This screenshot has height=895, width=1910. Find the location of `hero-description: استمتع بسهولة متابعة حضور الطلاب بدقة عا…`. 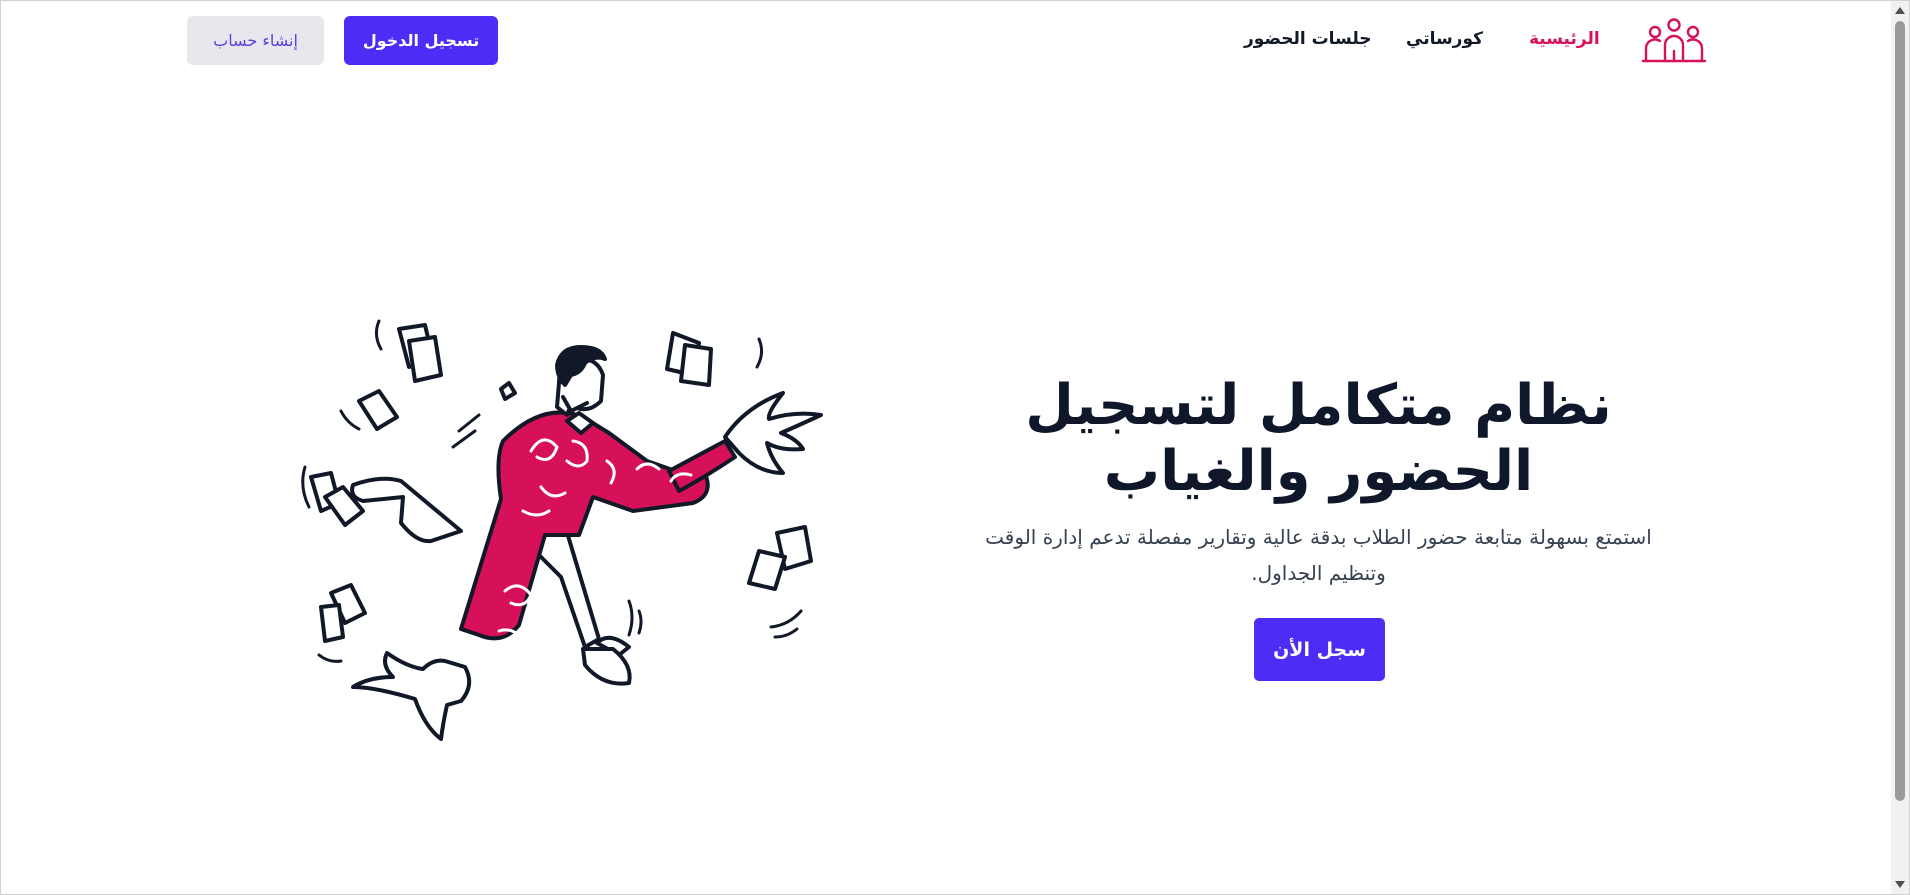

hero-description: استمتع بسهولة متابعة حضور الطلاب بدقة عا… is located at coordinates (1318, 555).